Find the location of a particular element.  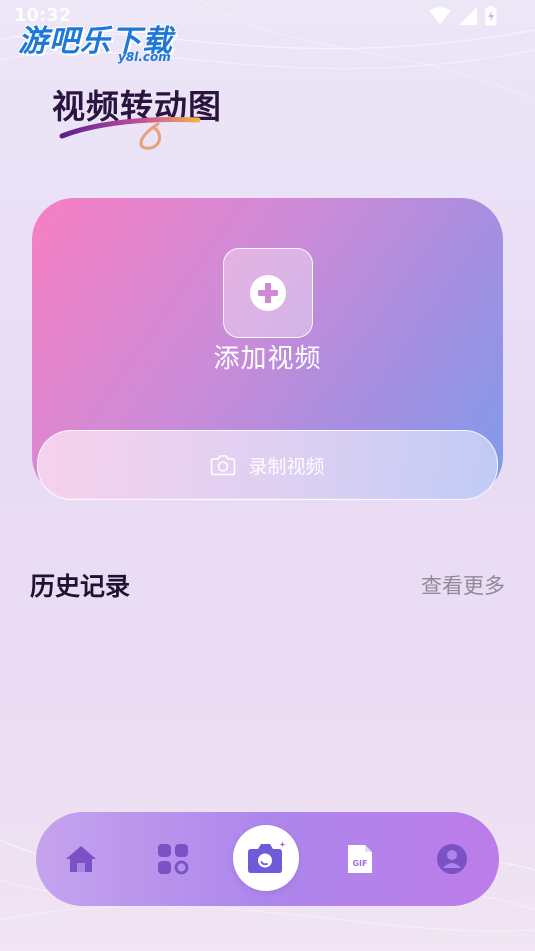

camera-icon is located at coordinates (267, 857).